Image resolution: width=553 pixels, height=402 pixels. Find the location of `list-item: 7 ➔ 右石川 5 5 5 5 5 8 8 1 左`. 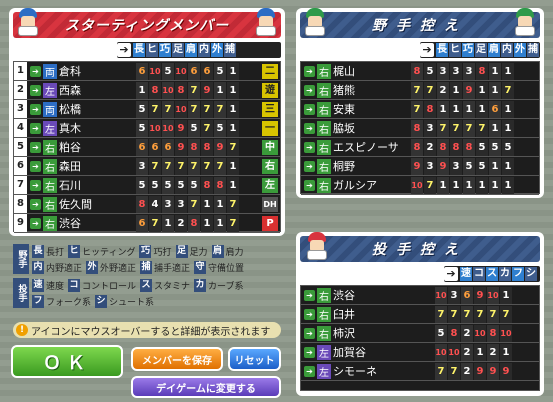

list-item: 7 ➔ 右石川 5 5 5 5 5 8 8 1 左 is located at coordinates (147, 185).